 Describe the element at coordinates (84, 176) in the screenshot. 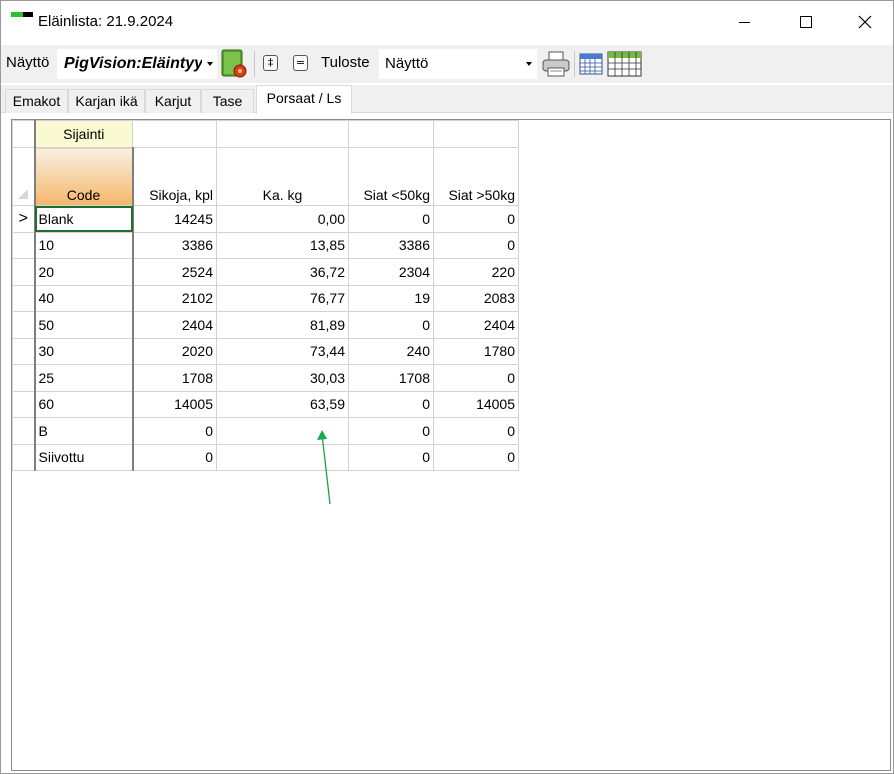

I see `column-header-code: Code` at that location.